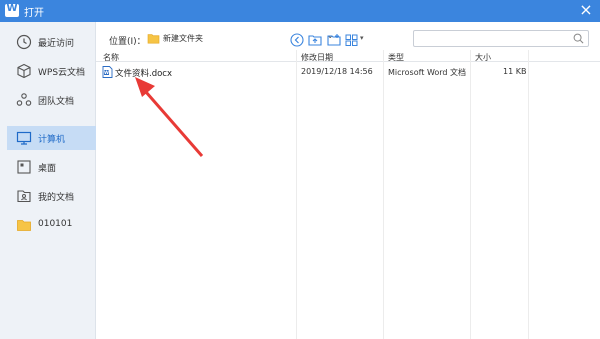 This screenshot has height=339, width=600. Describe the element at coordinates (111, 57) in the screenshot. I see `column-name: 名称` at that location.